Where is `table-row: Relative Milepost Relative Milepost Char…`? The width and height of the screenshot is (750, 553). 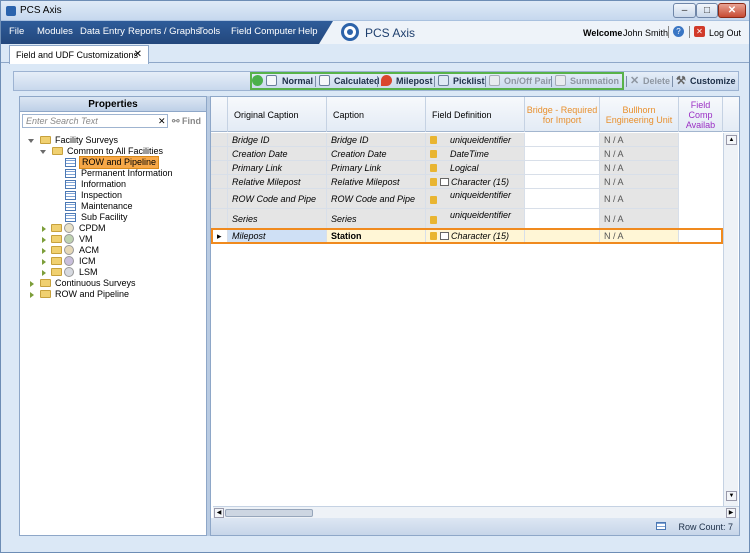
table-row: Relative Milepost Relative Milepost Char… is located at coordinates (445, 182).